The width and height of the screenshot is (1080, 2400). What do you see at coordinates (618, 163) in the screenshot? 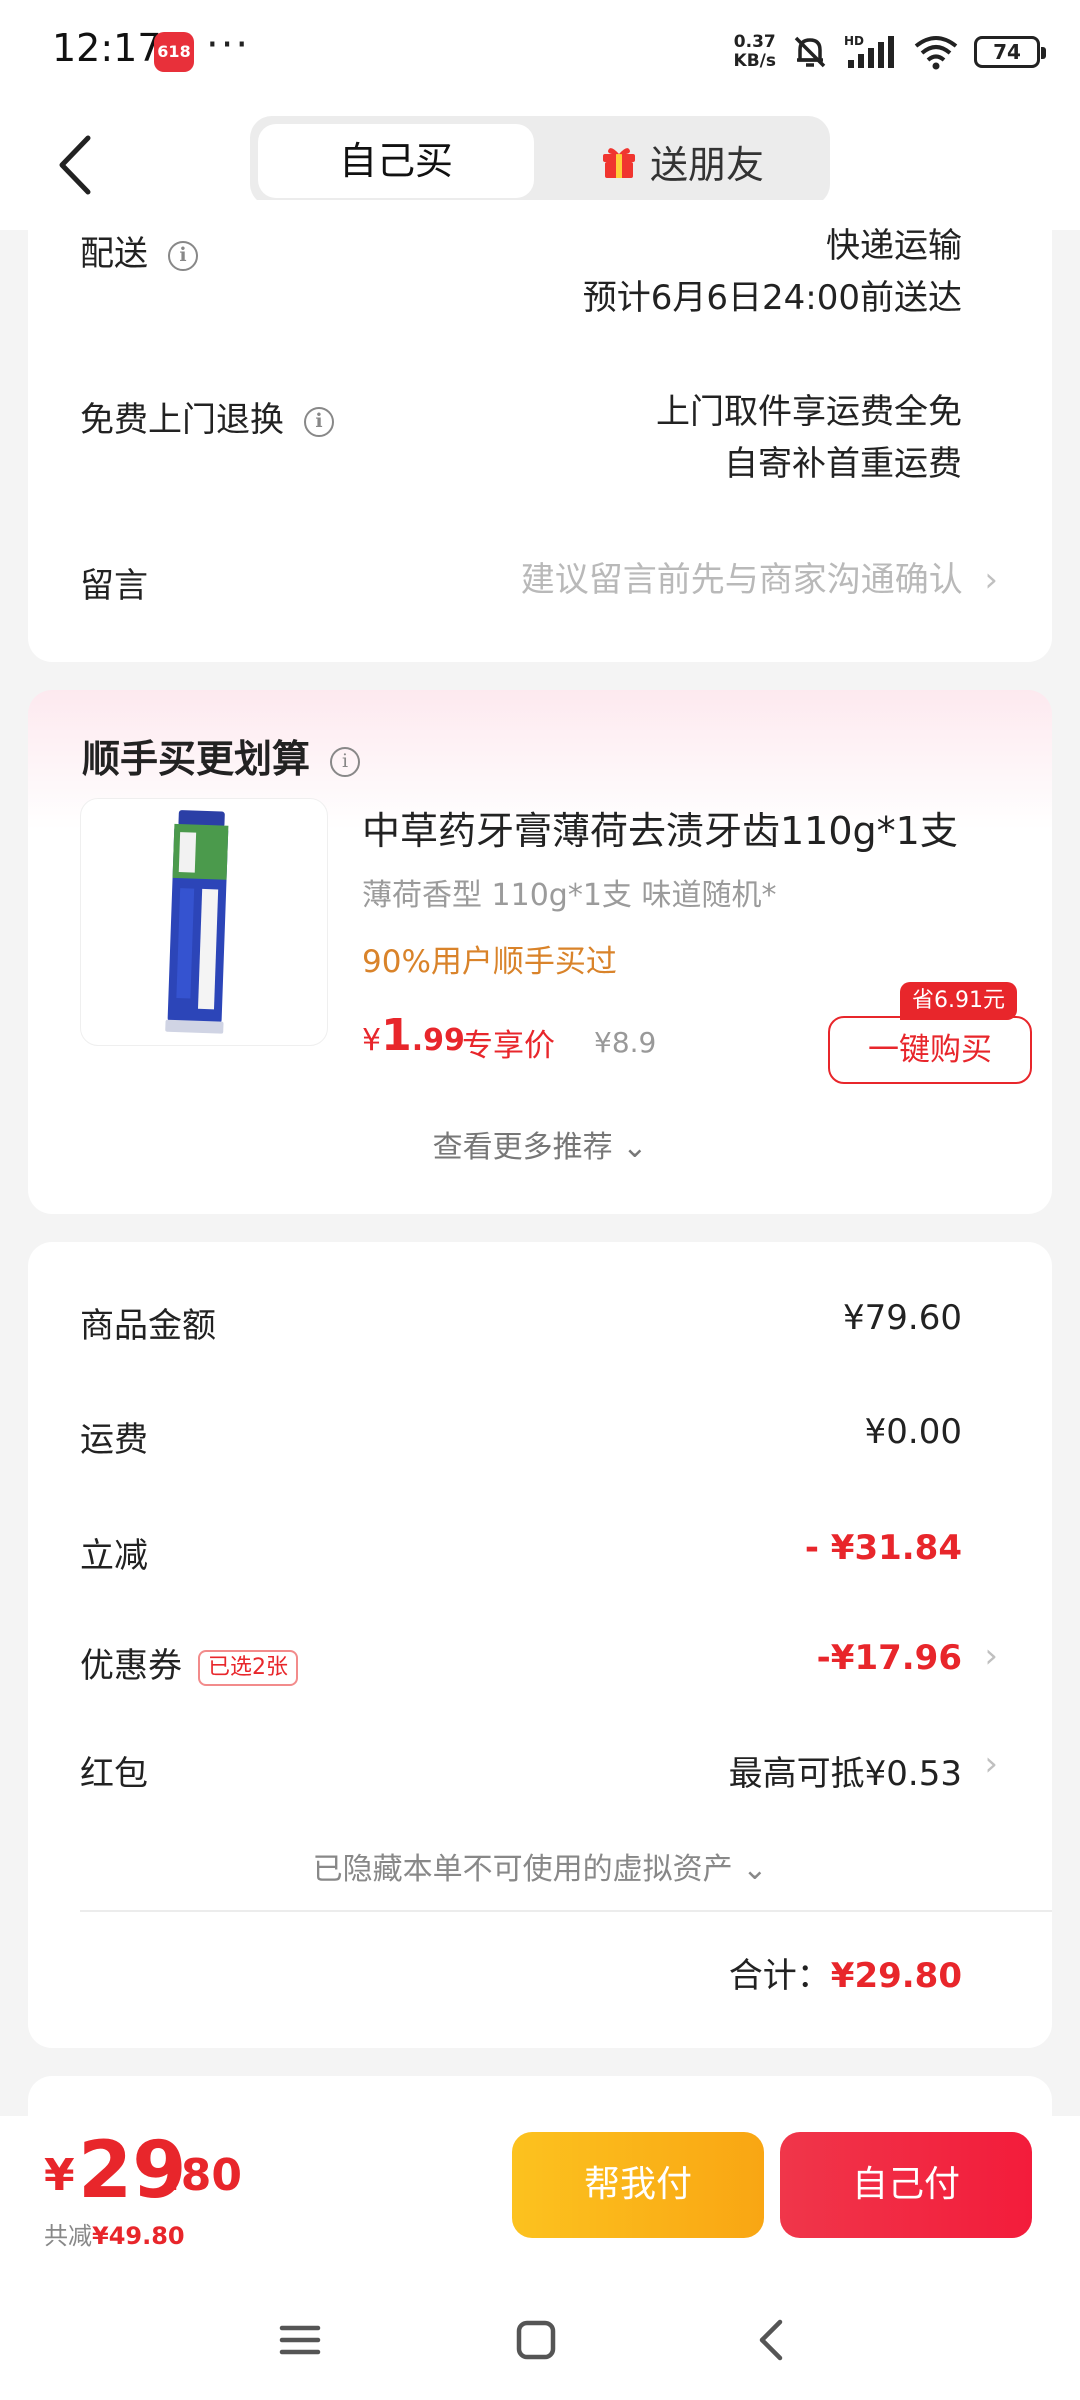
I see `gift-icon` at bounding box center [618, 163].